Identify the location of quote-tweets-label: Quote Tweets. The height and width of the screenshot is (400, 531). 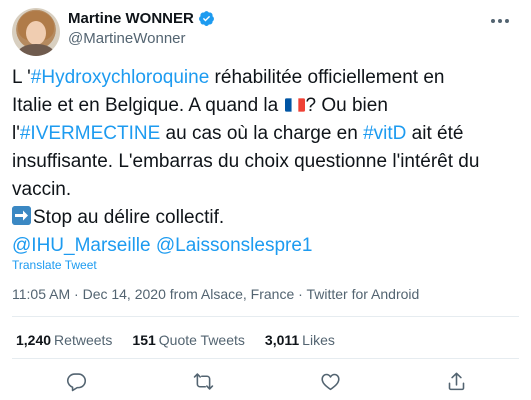
(201, 340).